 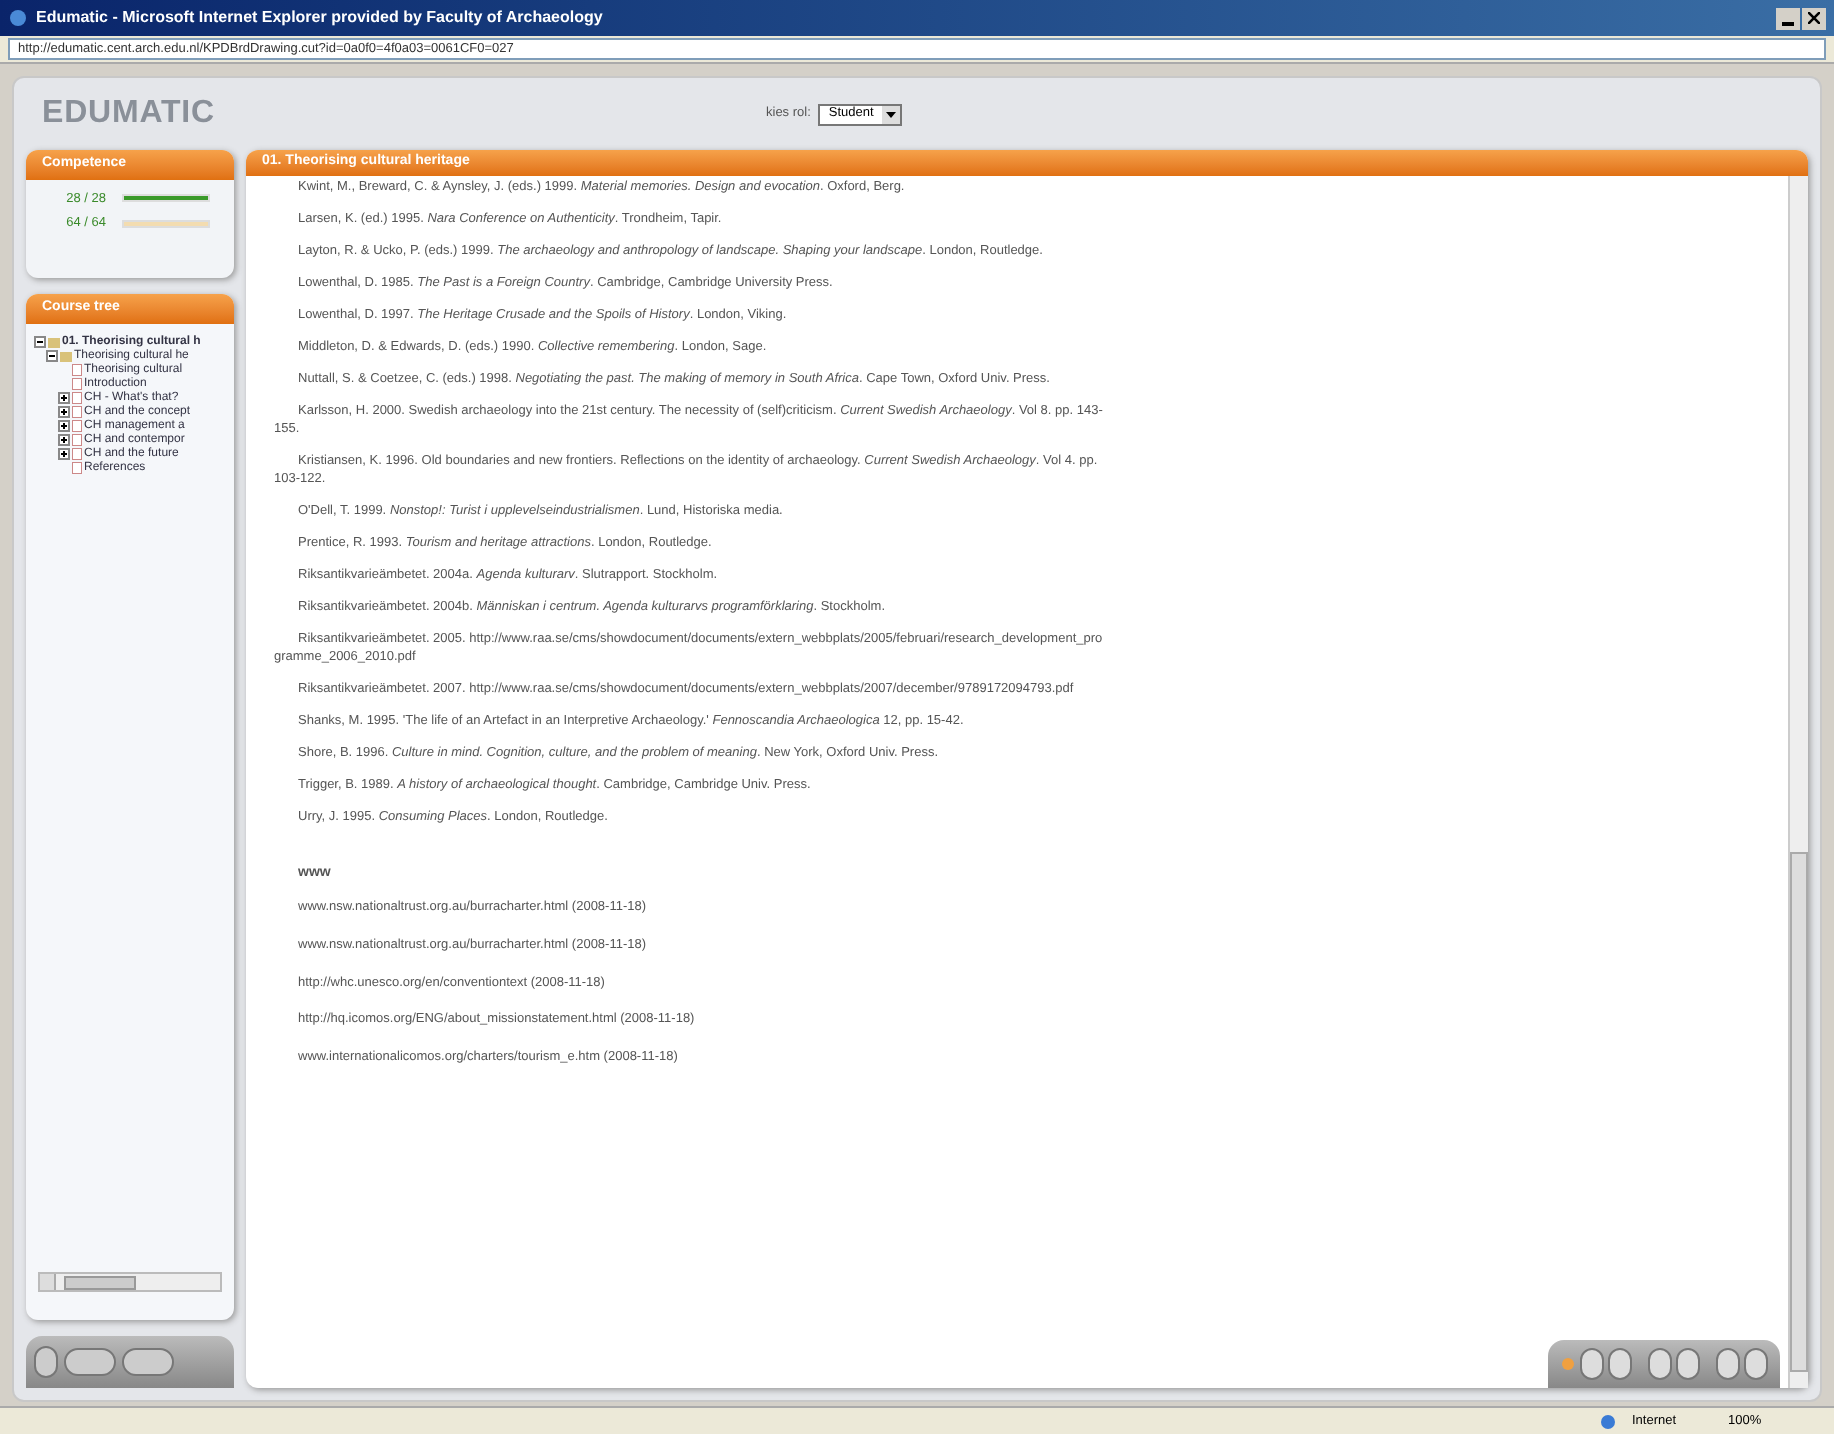 What do you see at coordinates (1608, 1421) in the screenshot?
I see `globe-icon` at bounding box center [1608, 1421].